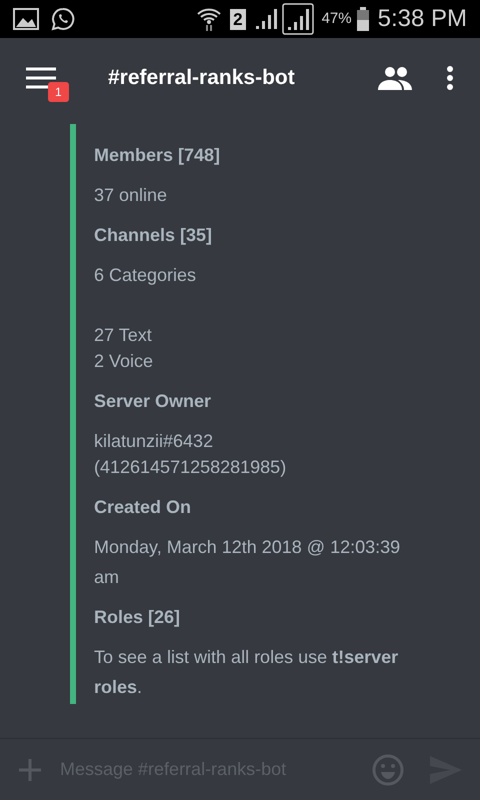 The width and height of the screenshot is (480, 800). Describe the element at coordinates (395, 78) in the screenshot. I see `members-icon` at that location.